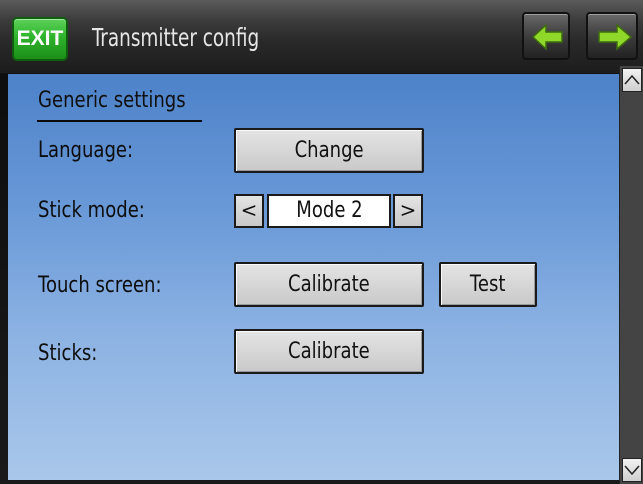 The image size is (643, 484). What do you see at coordinates (100, 285) in the screenshot?
I see `touch-screen-label: Touch screen:` at bounding box center [100, 285].